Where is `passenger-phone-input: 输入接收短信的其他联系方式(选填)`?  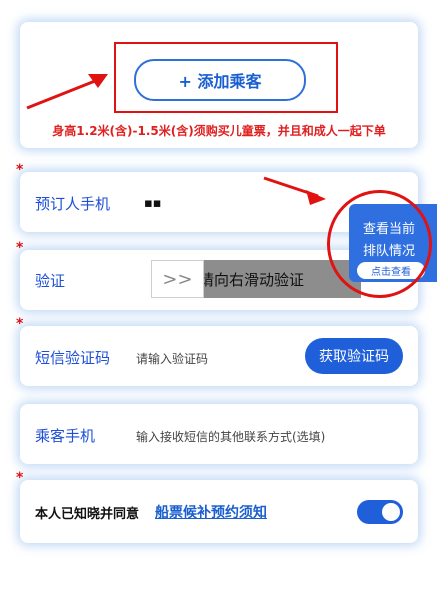 passenger-phone-input: 输入接收短信的其他联系方式(选填) is located at coordinates (230, 436).